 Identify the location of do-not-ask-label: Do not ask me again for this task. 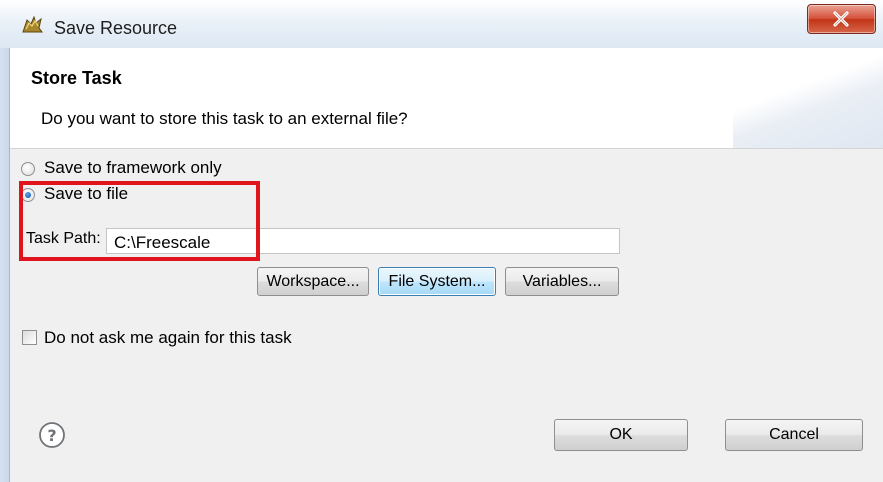
(168, 337).